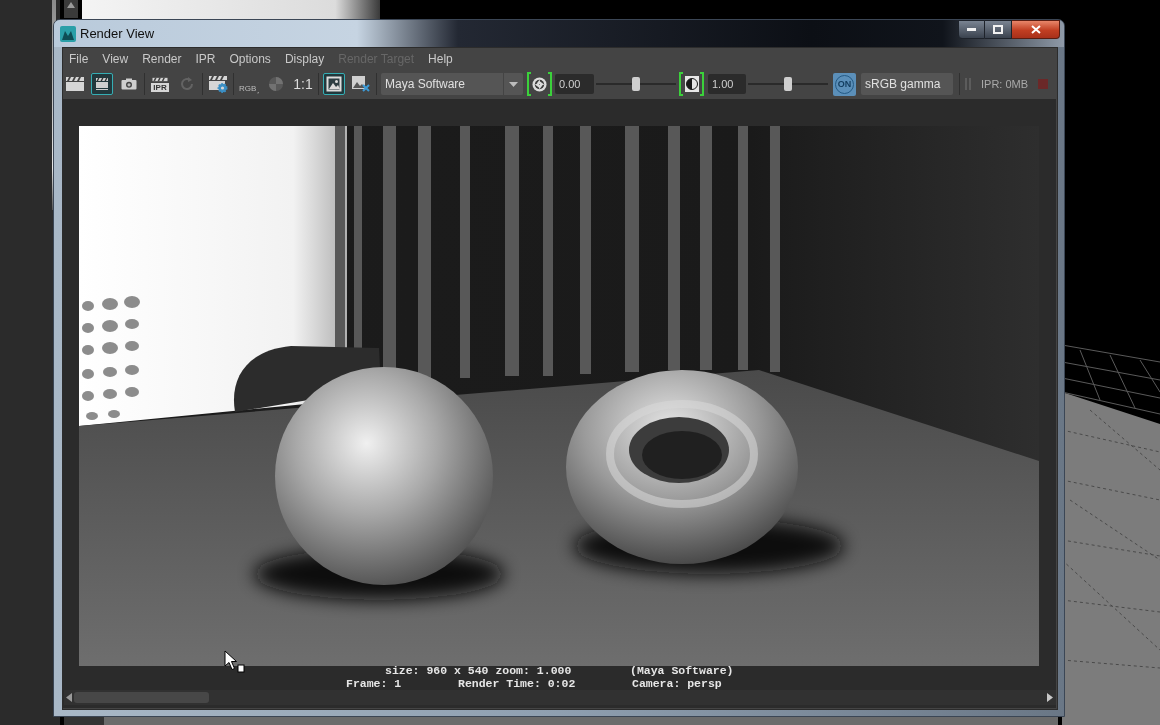  I want to click on window-icon, so click(68, 33).